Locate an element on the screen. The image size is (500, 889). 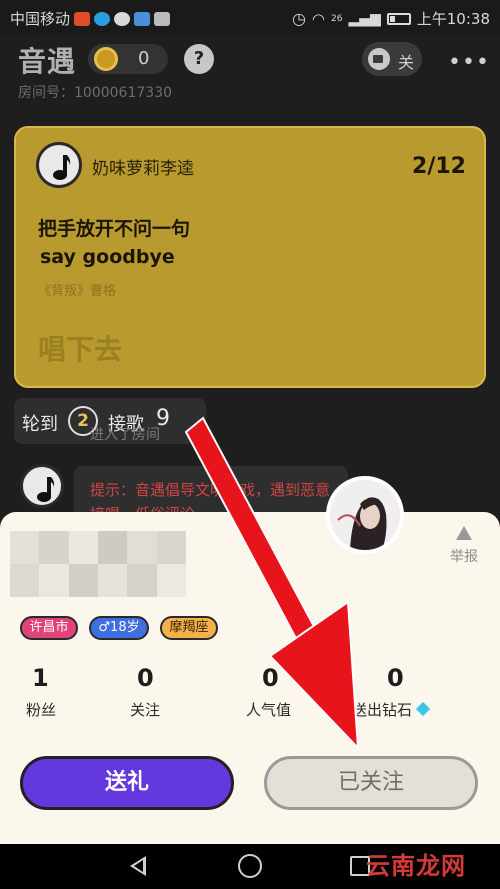
camera-toggle: 关 is located at coordinates (392, 59).